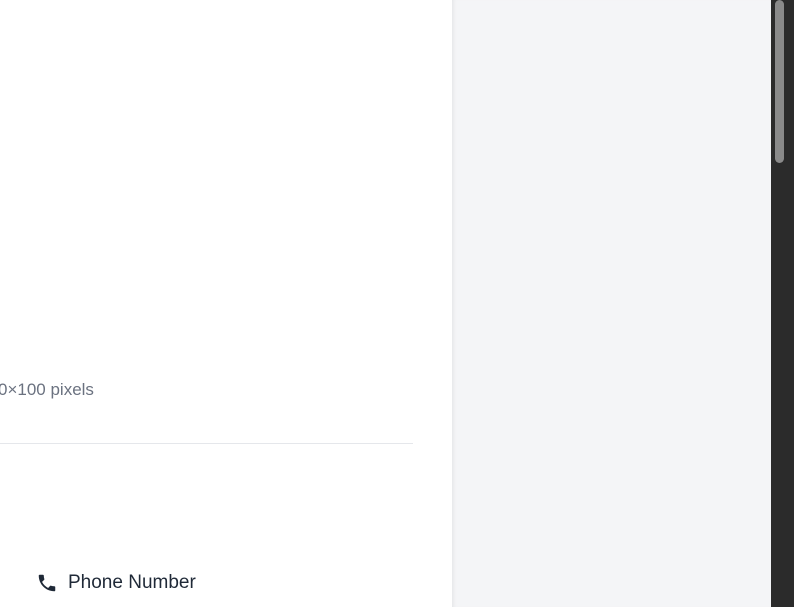 The height and width of the screenshot is (607, 794). I want to click on image-size-hint: 0×100 pixels, so click(47, 389).